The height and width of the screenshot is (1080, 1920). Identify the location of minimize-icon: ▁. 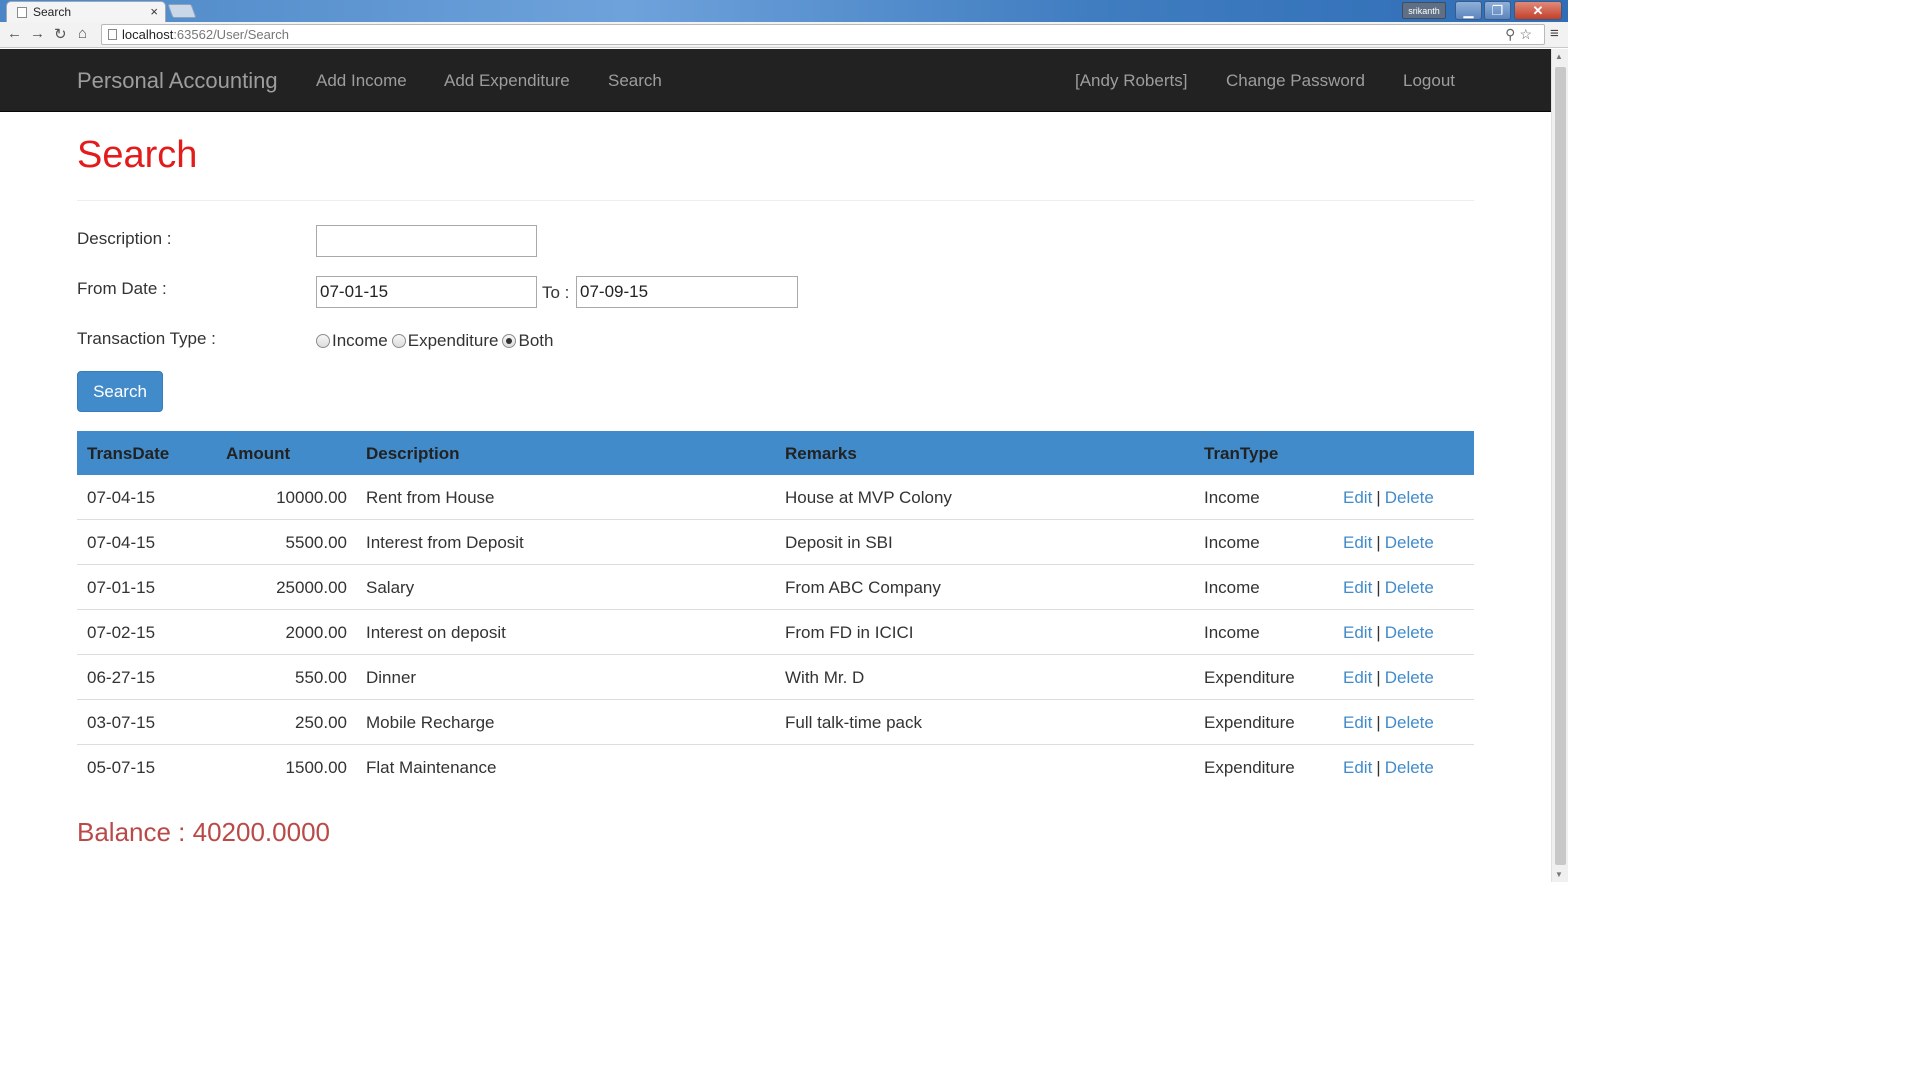
(1468, 10).